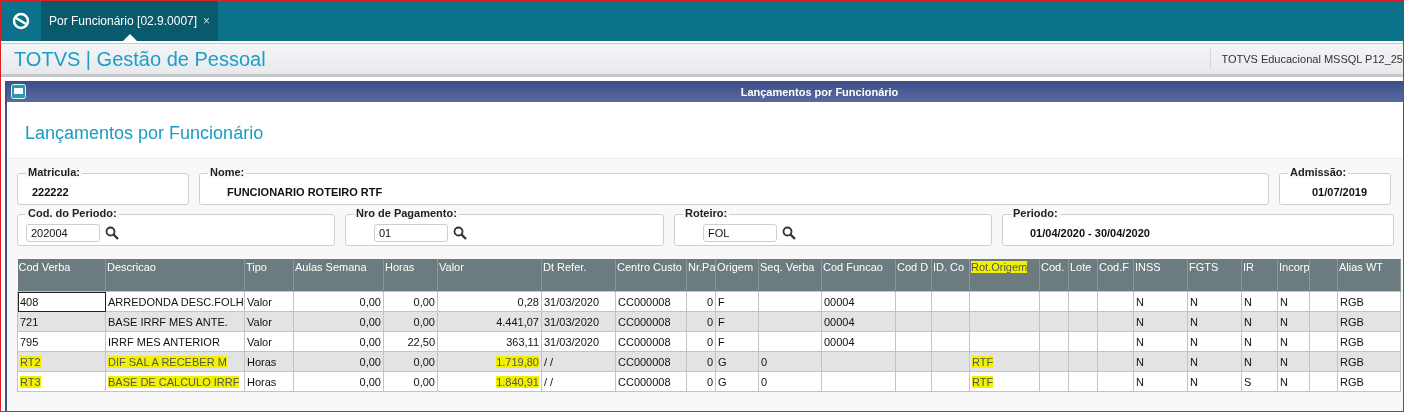 The image size is (1404, 412). Describe the element at coordinates (999, 267) in the screenshot. I see `column-header: Rot.Origem` at that location.